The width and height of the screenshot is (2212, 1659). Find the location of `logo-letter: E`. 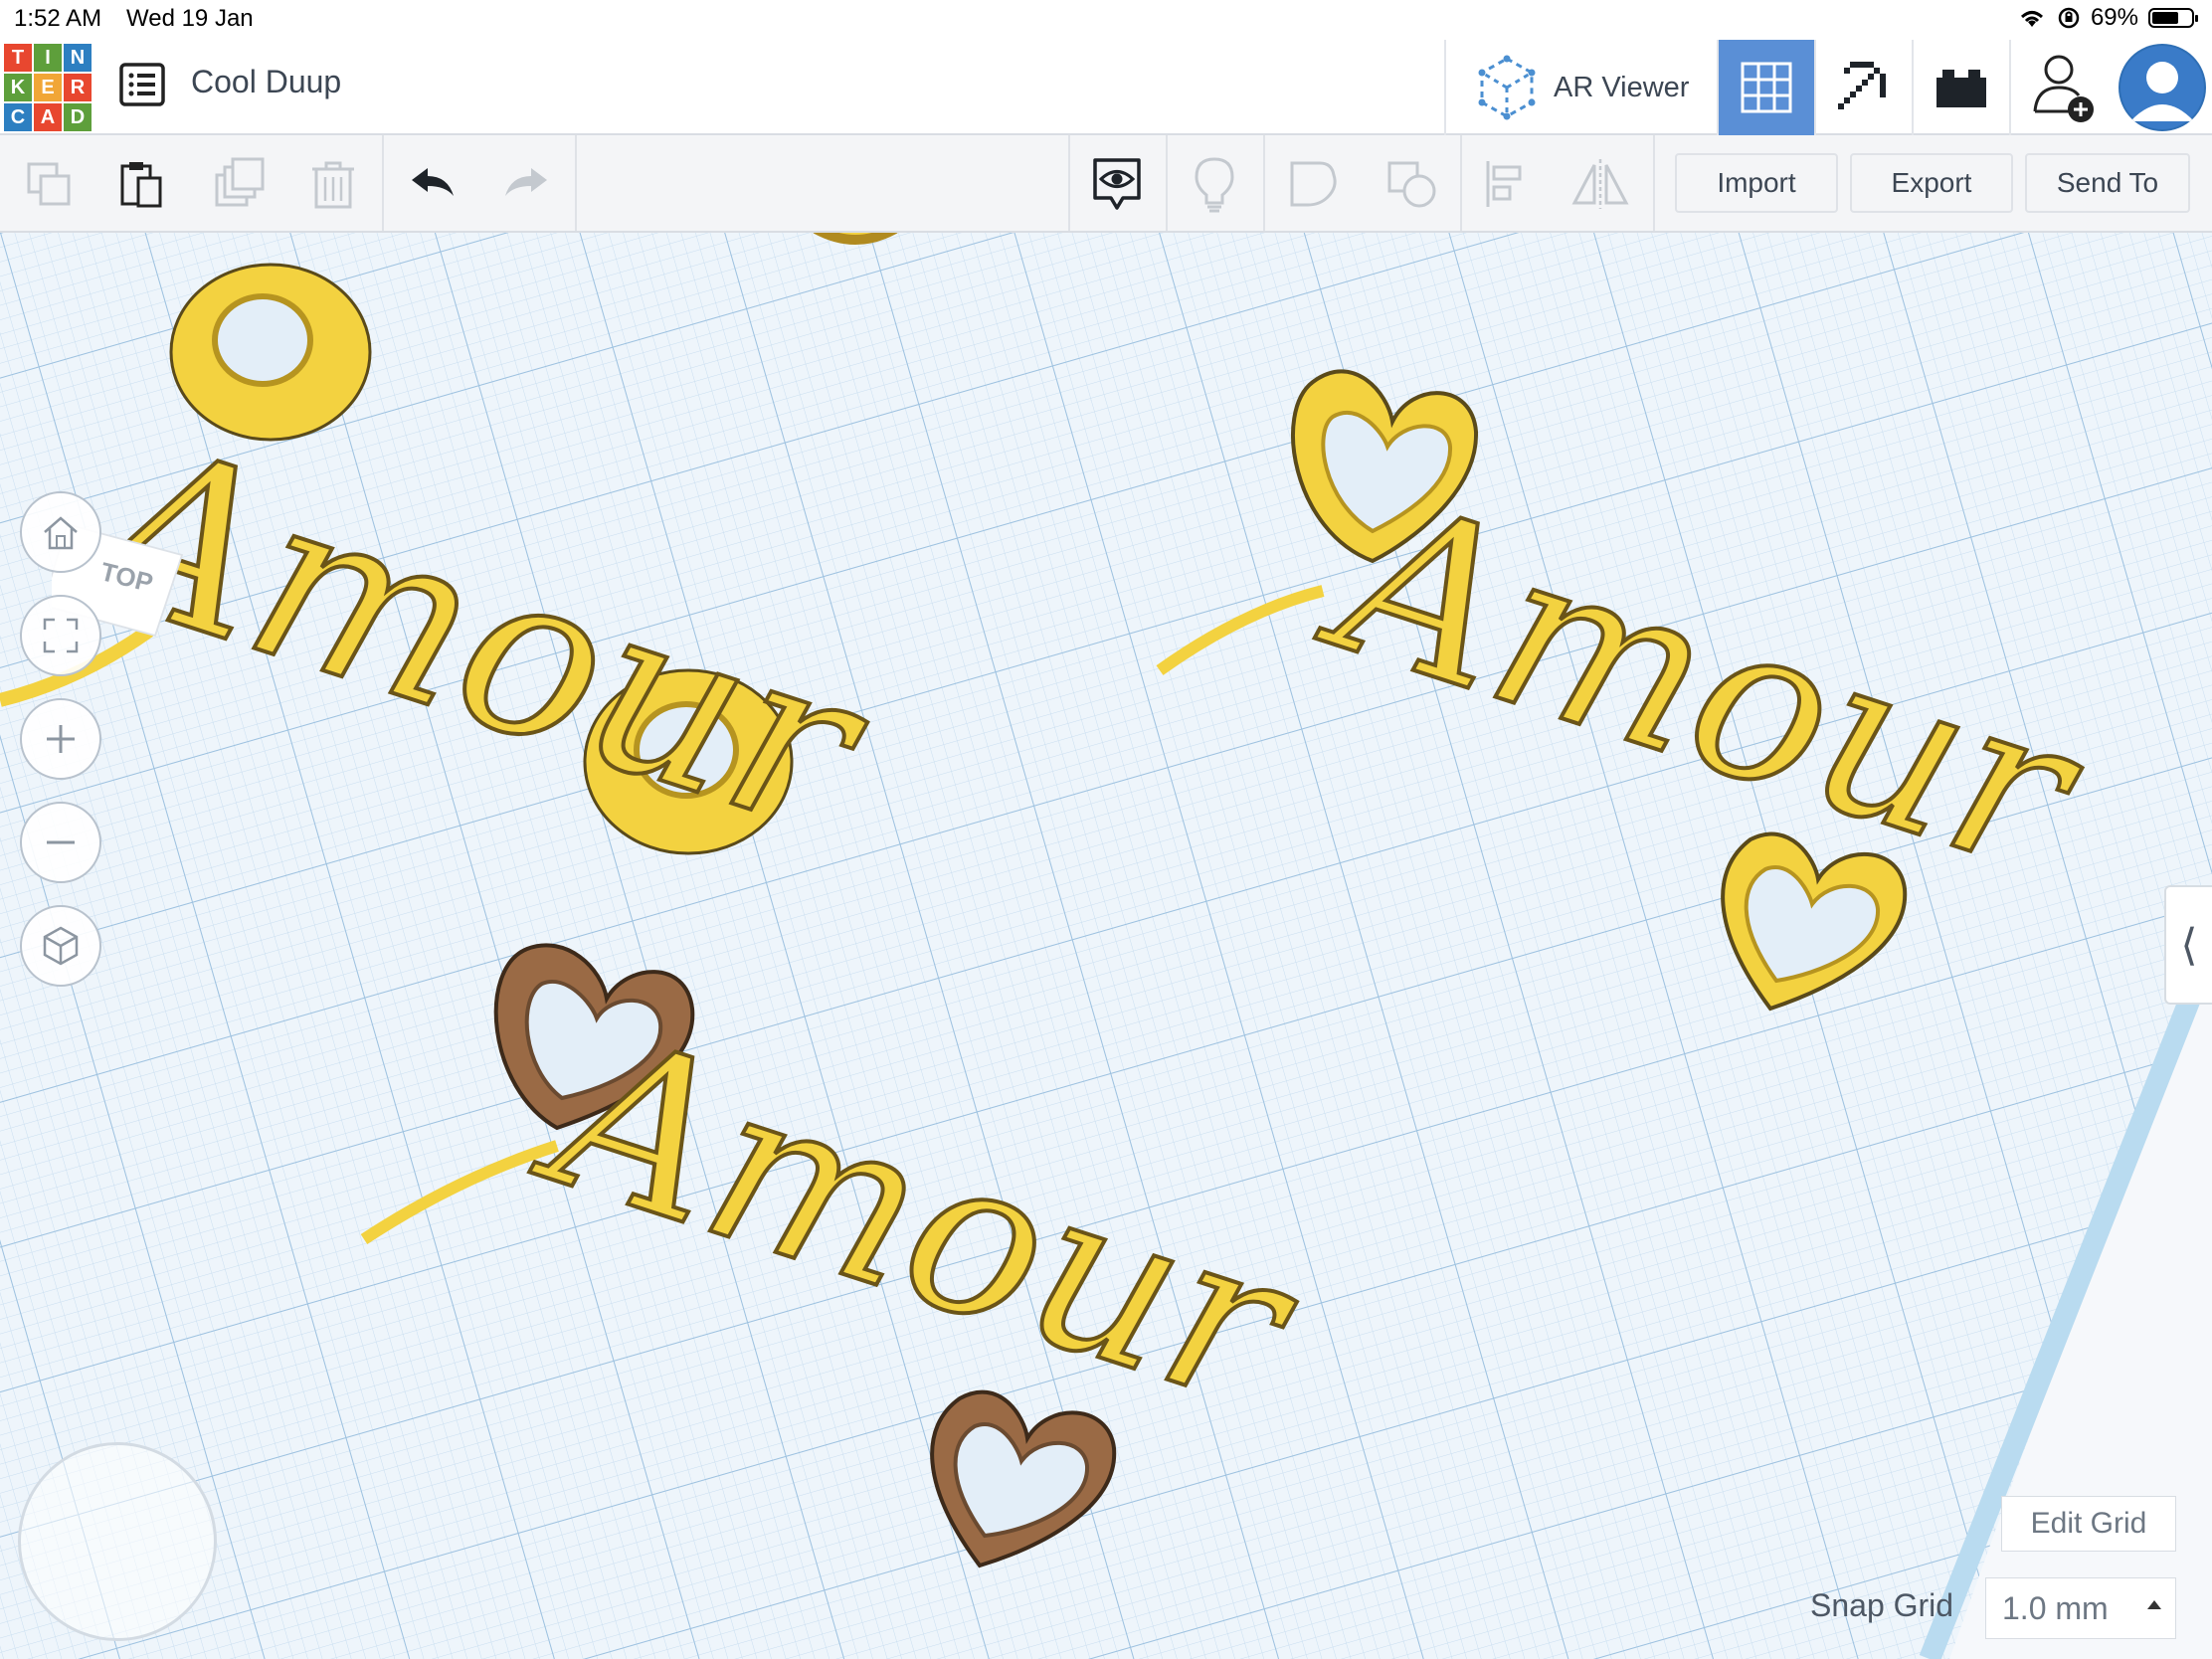

logo-letter: E is located at coordinates (48, 87).